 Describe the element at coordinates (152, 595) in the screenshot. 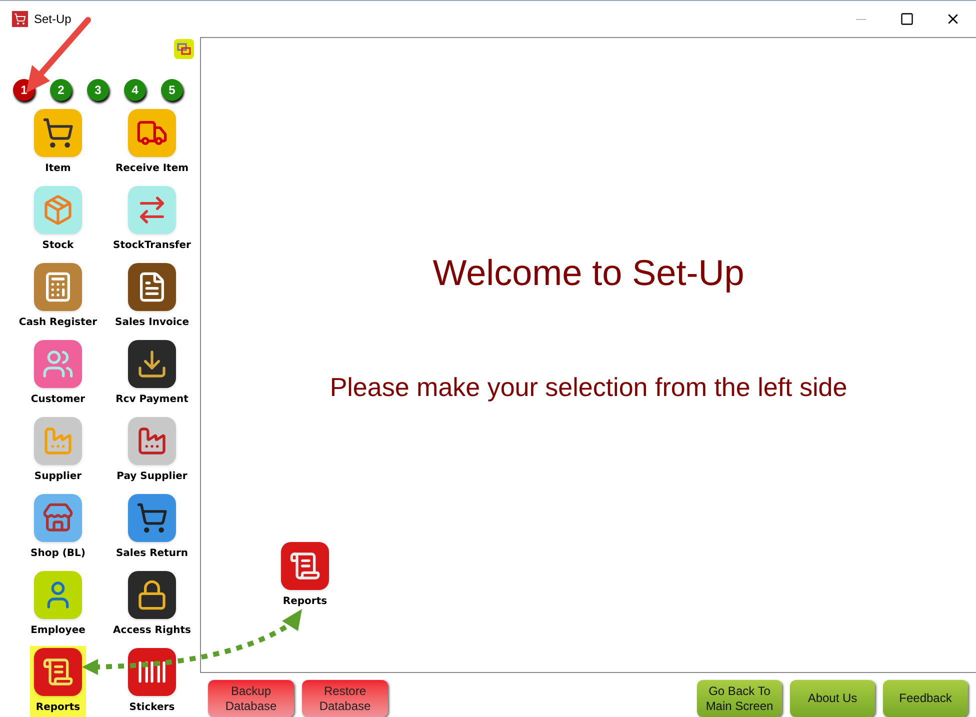

I see `padlock-icon` at that location.